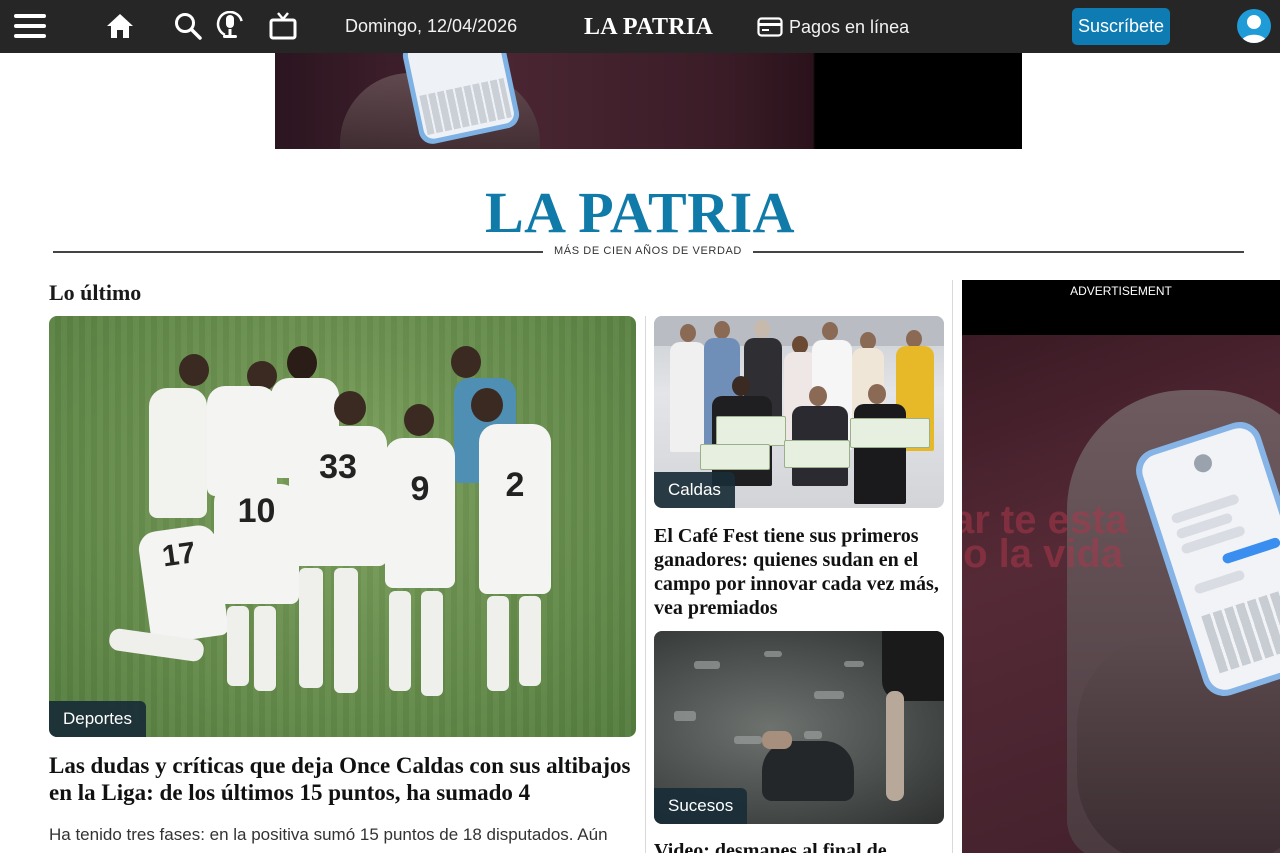 The width and height of the screenshot is (1280, 853). What do you see at coordinates (298, 252) in the screenshot?
I see `masthead-rule-left` at bounding box center [298, 252].